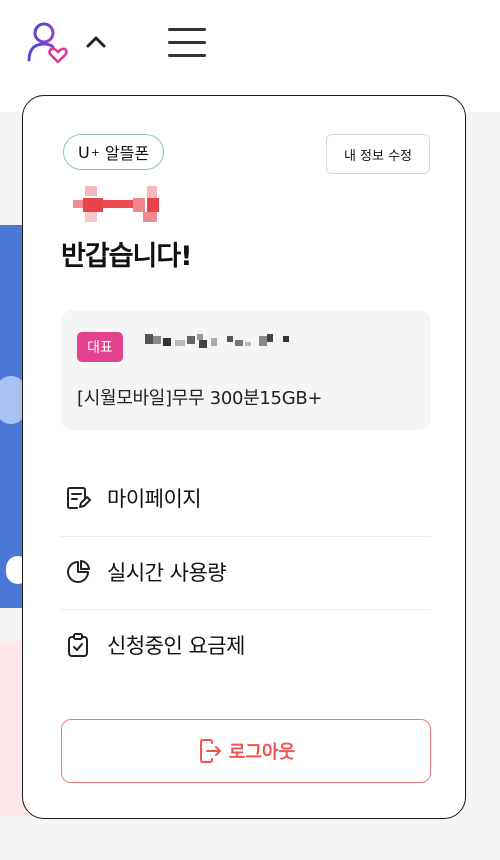 This screenshot has height=860, width=500. I want to click on logout-button: 로그아웃, so click(246, 751).